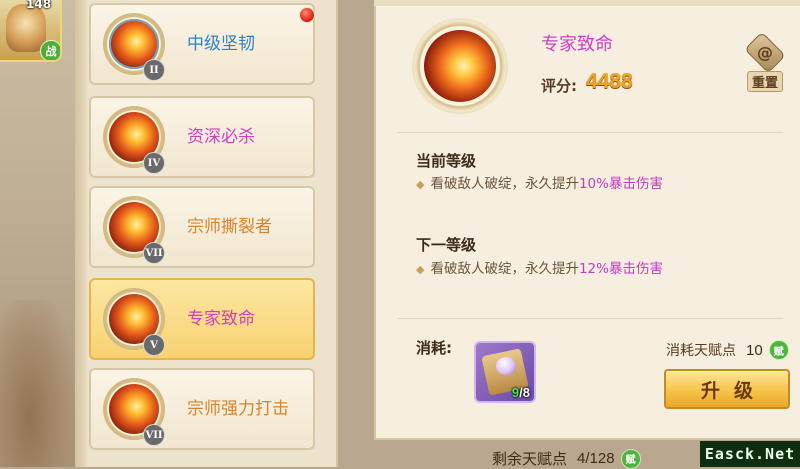  Describe the element at coordinates (530, 459) in the screenshot. I see `remaining-label: 剩余天赋点` at that location.